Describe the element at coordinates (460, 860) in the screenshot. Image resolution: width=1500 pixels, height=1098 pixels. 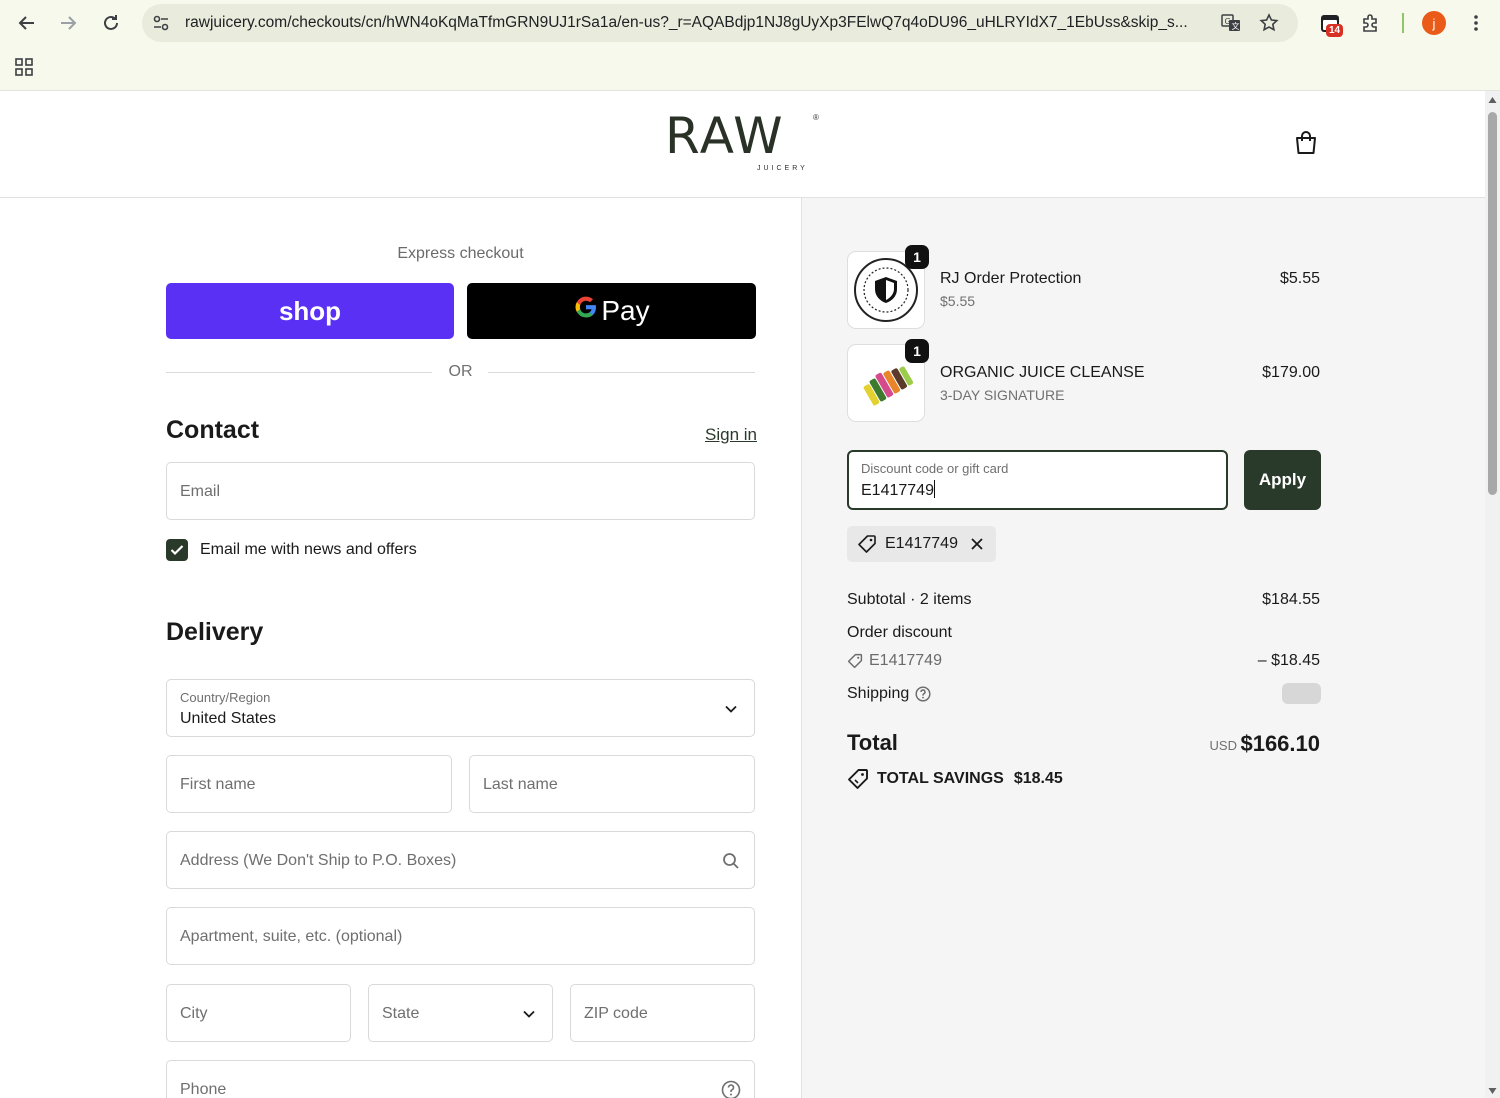
I see `address-field: Address (We Don't Ship to P.O. Boxes)` at that location.